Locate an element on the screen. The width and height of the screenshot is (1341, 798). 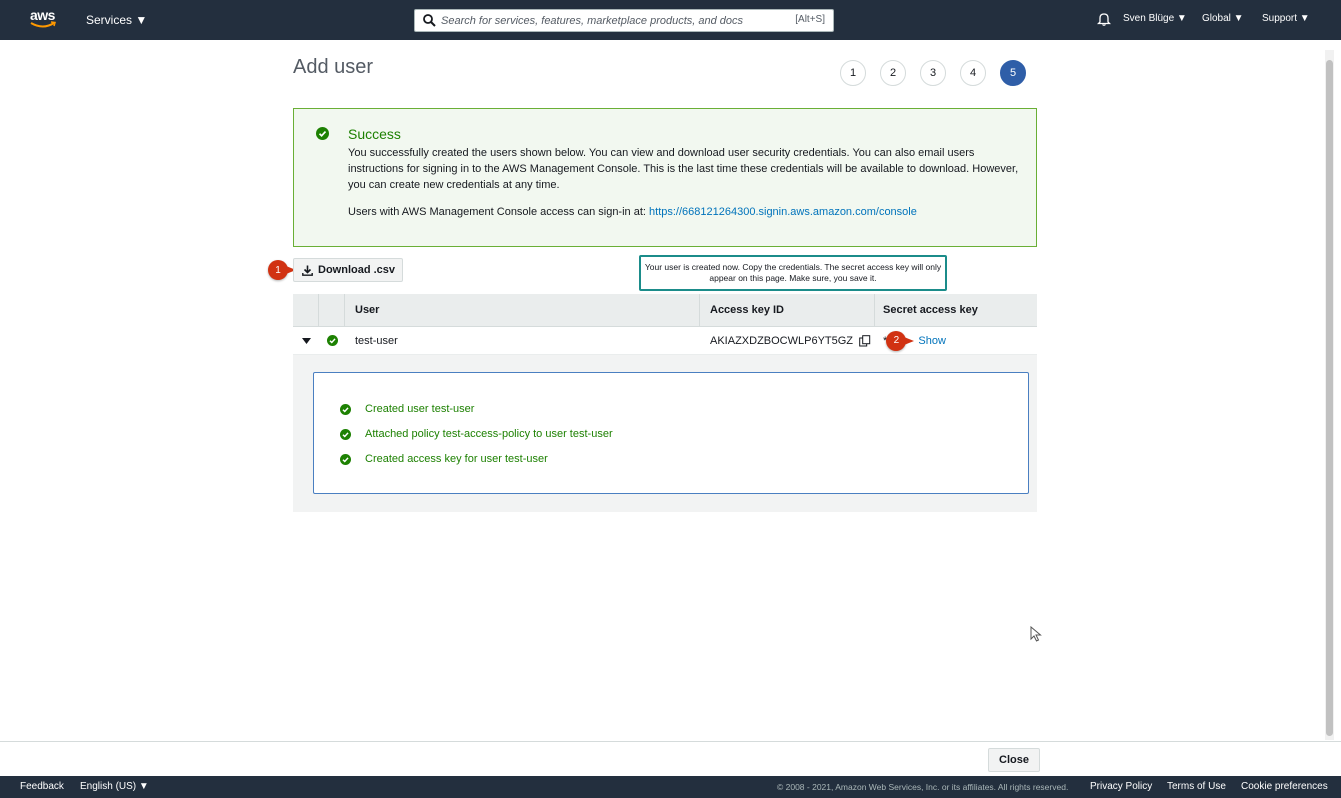
list-item: Created user test-user is located at coordinates (407, 409).